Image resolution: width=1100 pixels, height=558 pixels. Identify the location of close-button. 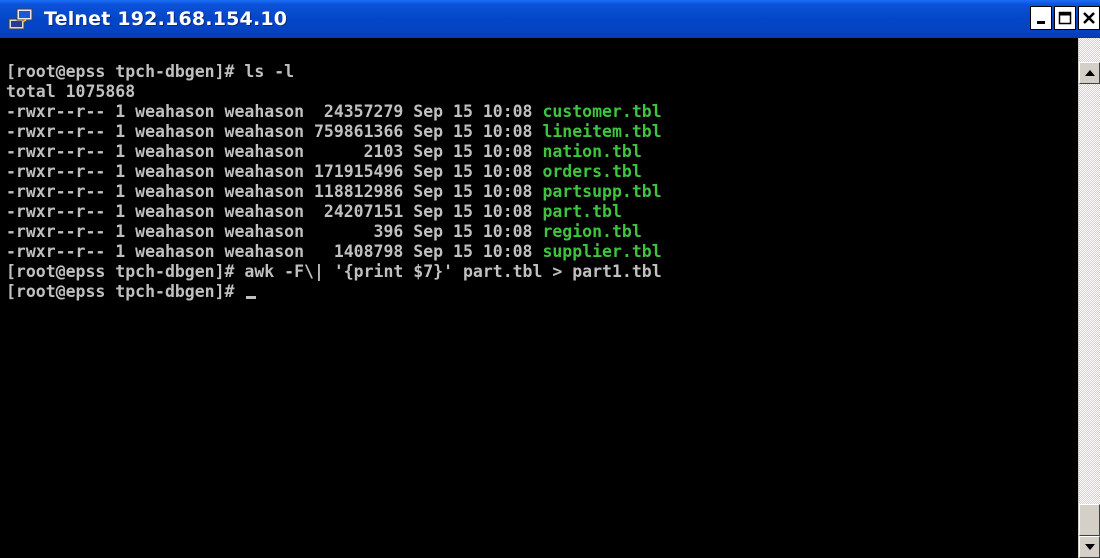
(1089, 18).